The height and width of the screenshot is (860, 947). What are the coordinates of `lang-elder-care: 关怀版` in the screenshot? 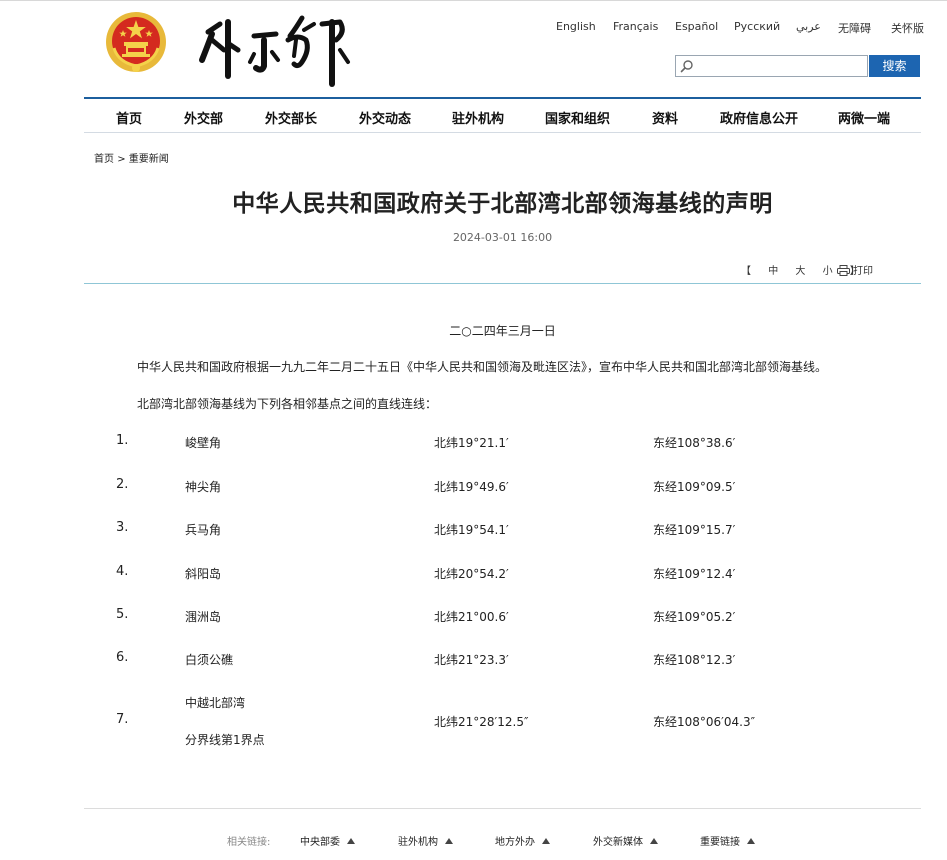 It's located at (907, 28).